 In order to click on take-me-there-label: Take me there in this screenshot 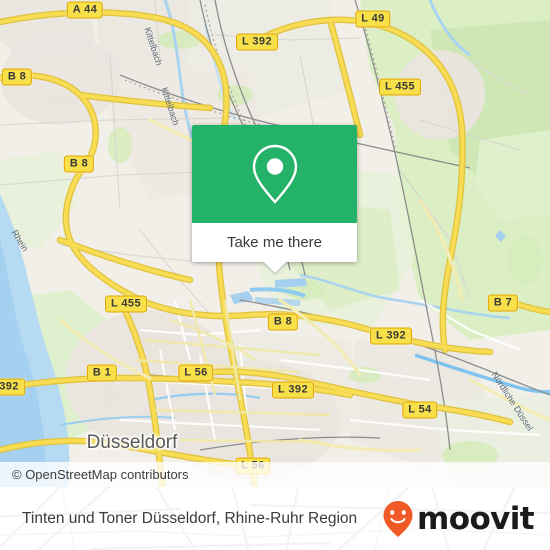, I will do `click(274, 242)`.